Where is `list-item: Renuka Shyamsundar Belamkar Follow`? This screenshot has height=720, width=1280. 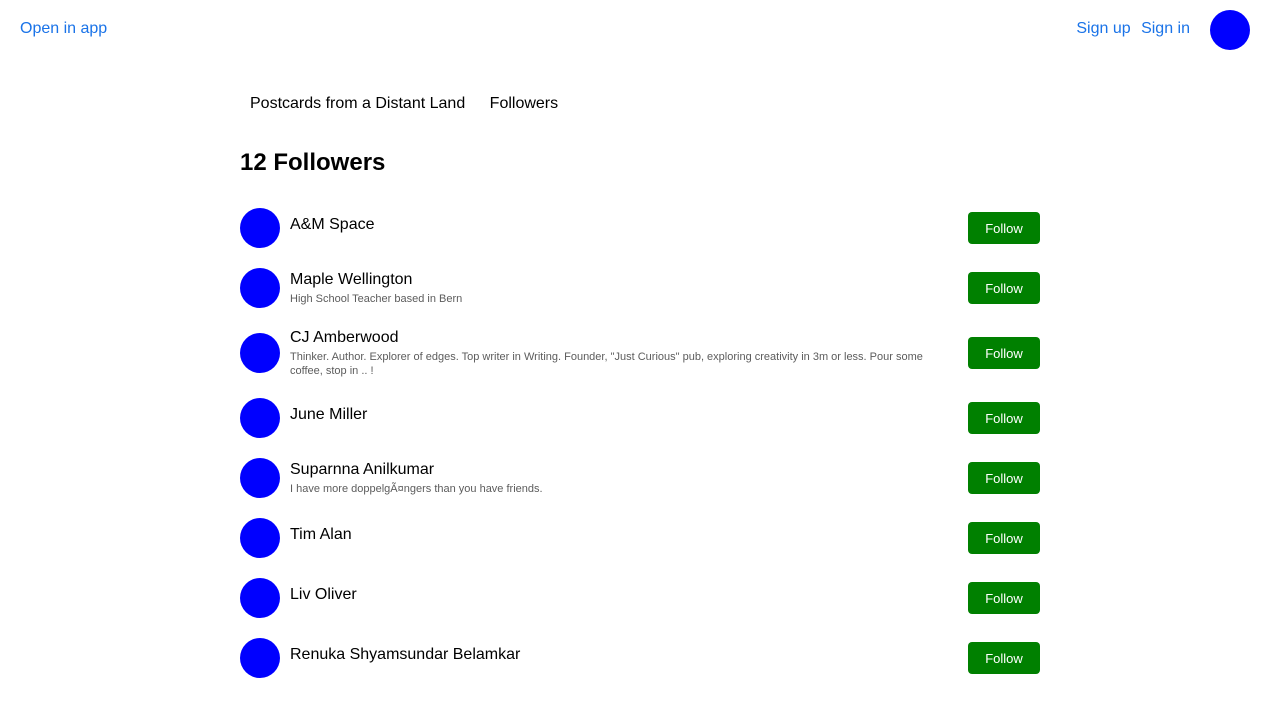 list-item: Renuka Shyamsundar Belamkar Follow is located at coordinates (640, 658).